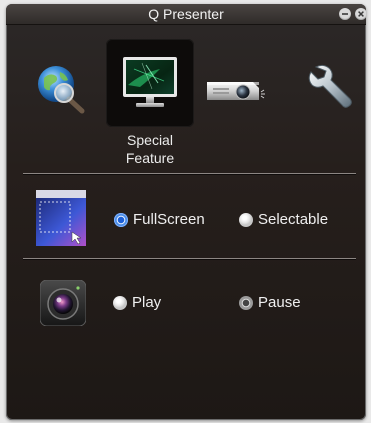 This screenshot has width=371, height=423. I want to click on tab-projector, so click(236, 88).